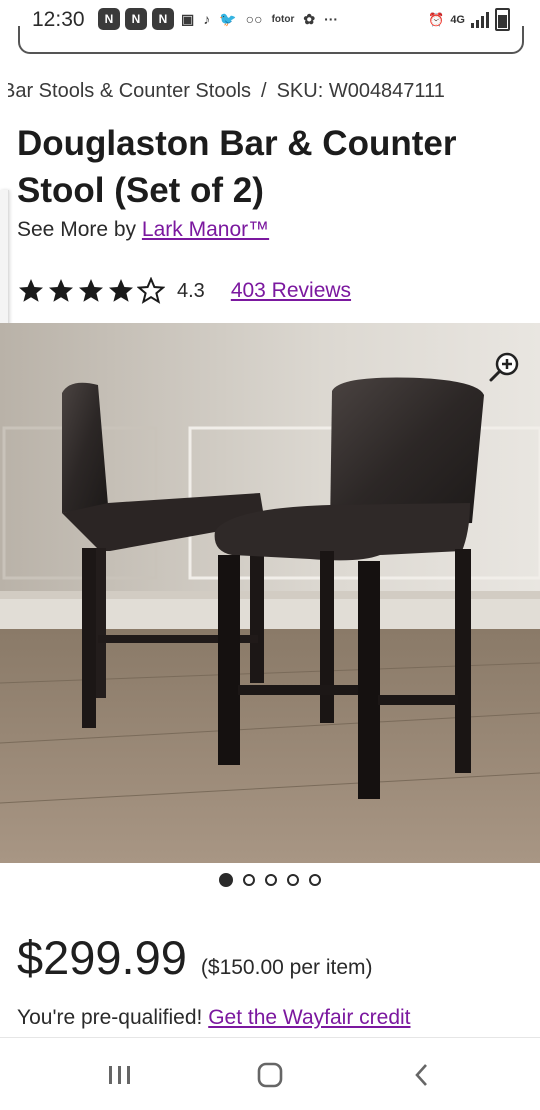 This screenshot has width=540, height=1110. I want to click on breadcrumb-category: Bar Stools & Counter Stools, so click(129, 91).